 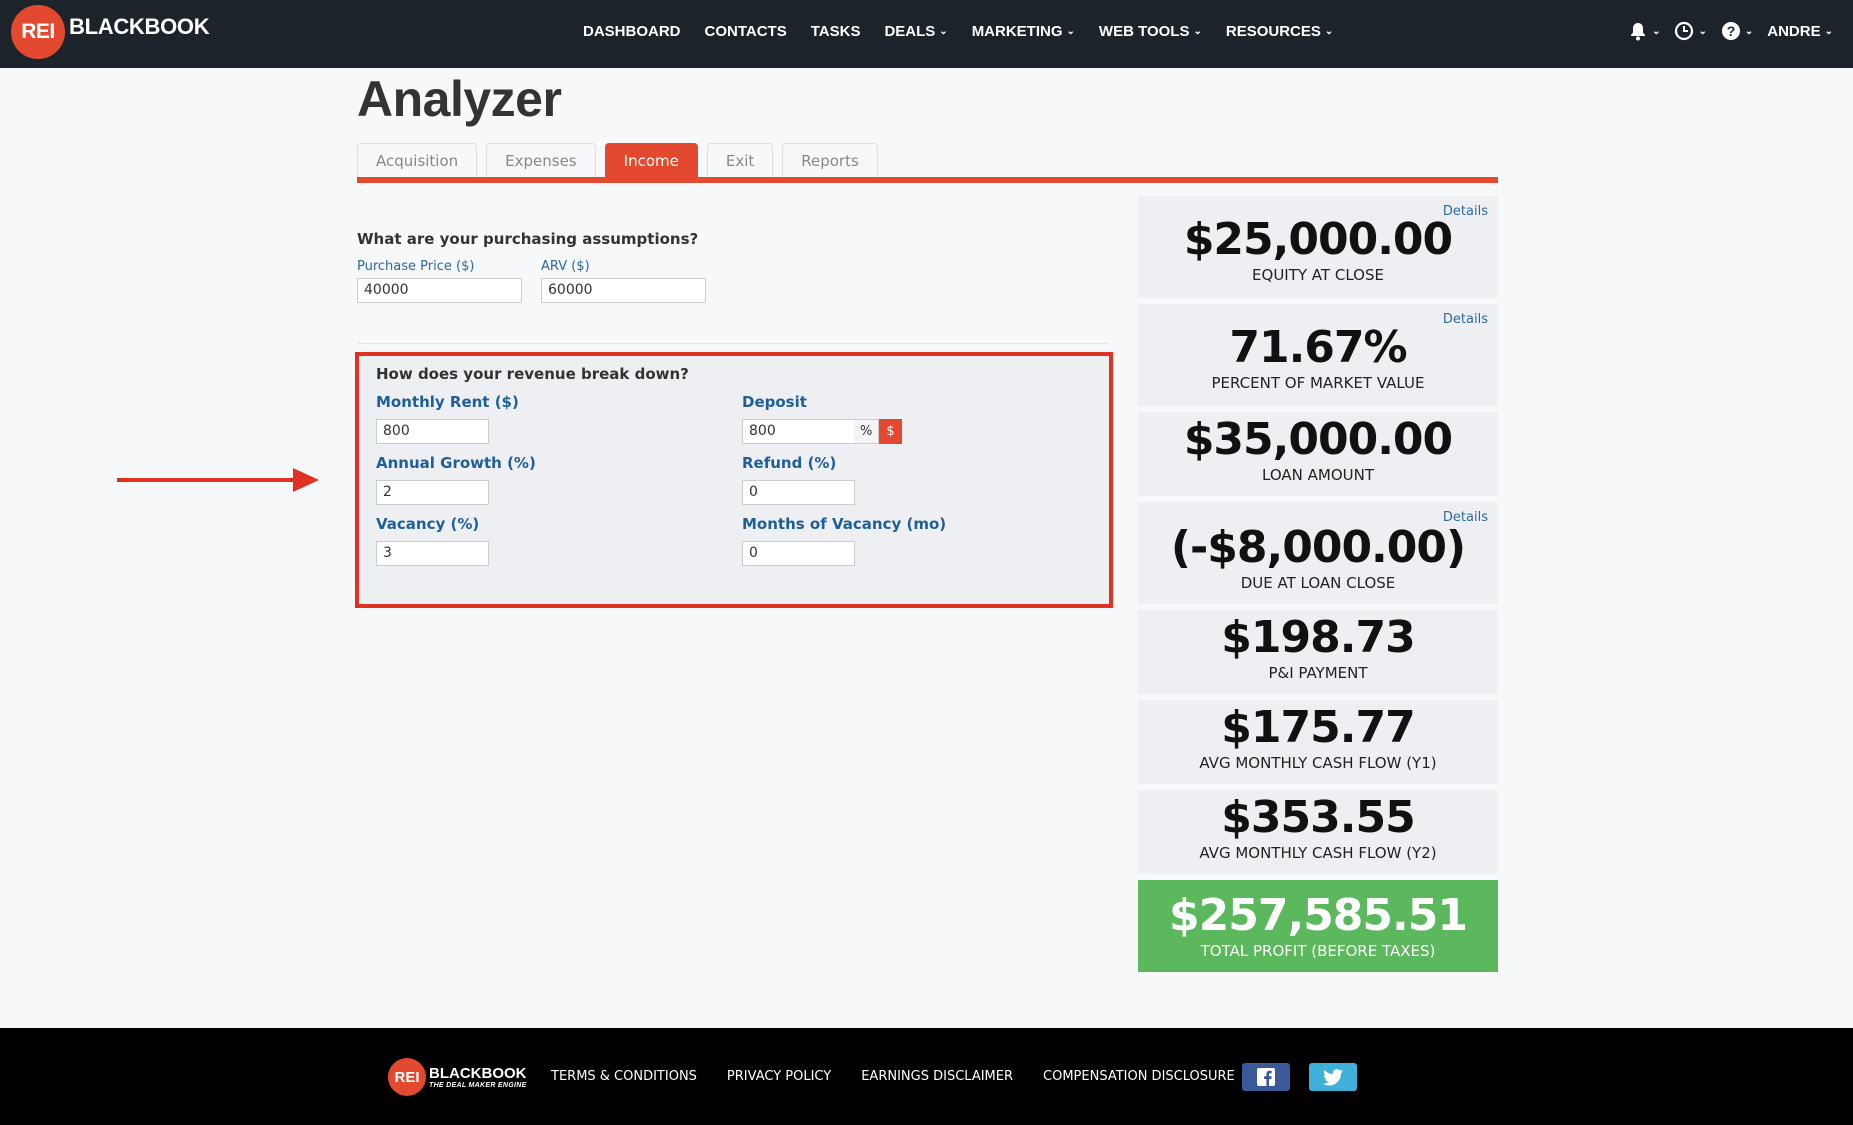 I want to click on user-nav: ⌄ ⌄ ? ⌄ ANDRE ⌄, so click(x=1723, y=31).